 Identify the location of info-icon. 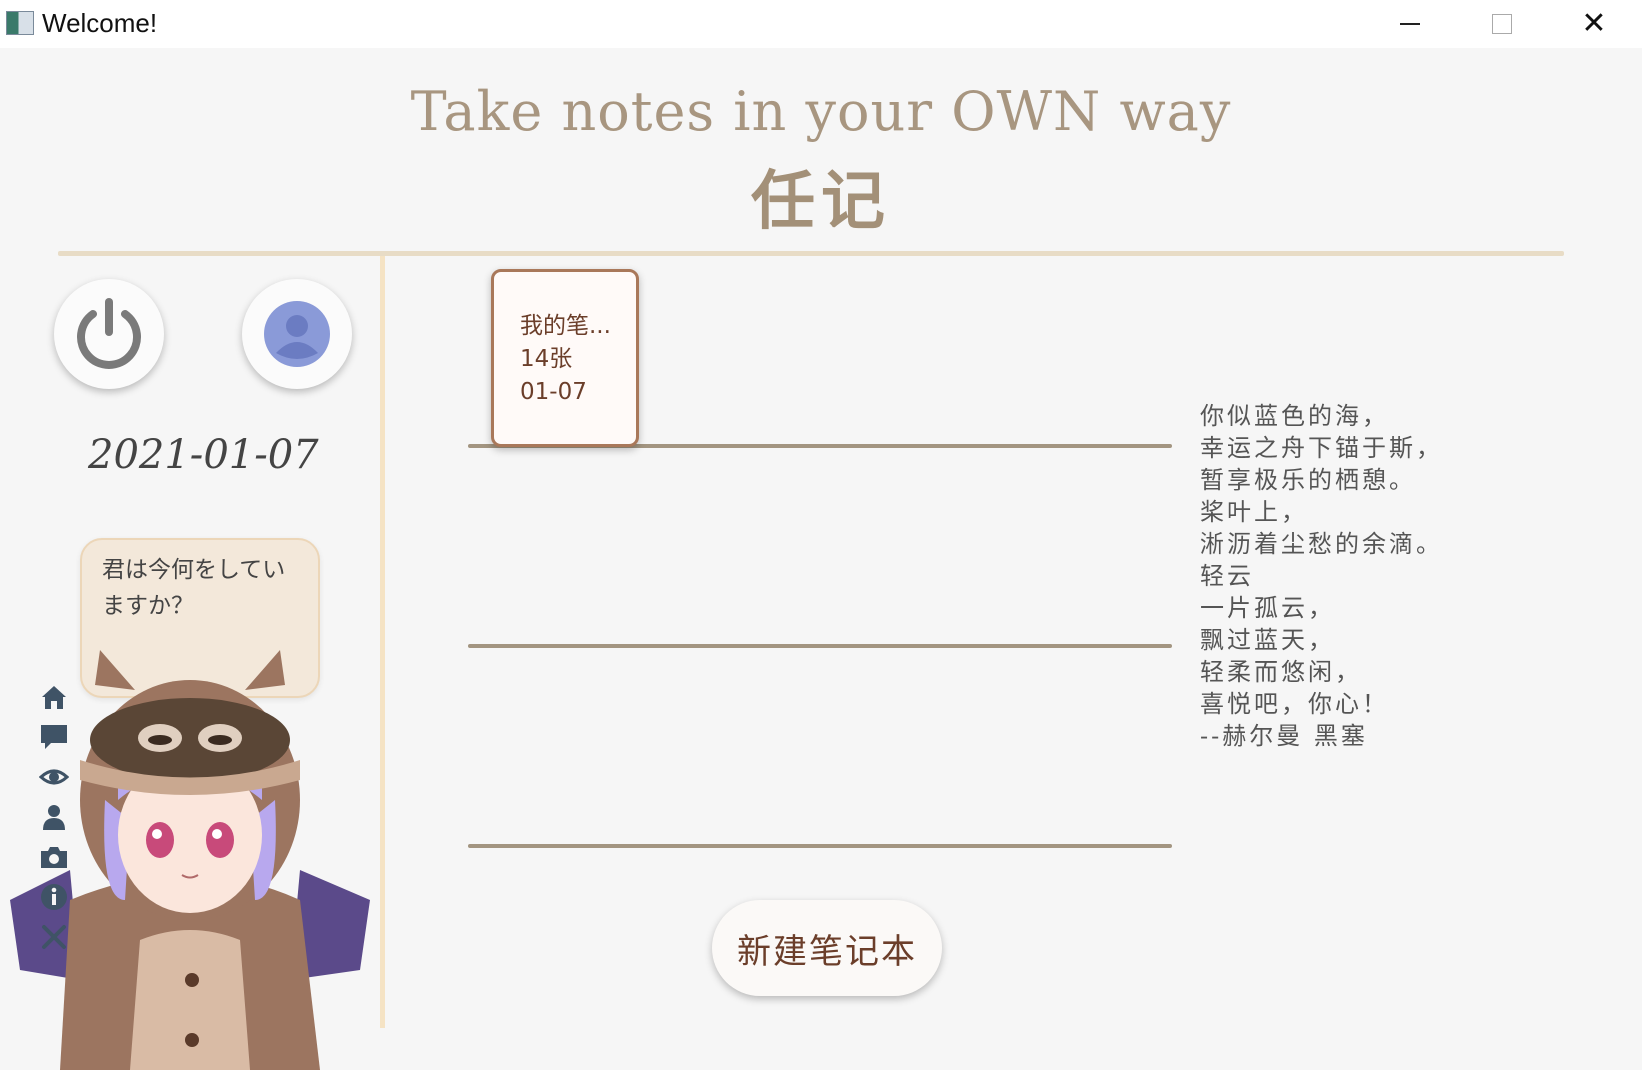
(54, 897).